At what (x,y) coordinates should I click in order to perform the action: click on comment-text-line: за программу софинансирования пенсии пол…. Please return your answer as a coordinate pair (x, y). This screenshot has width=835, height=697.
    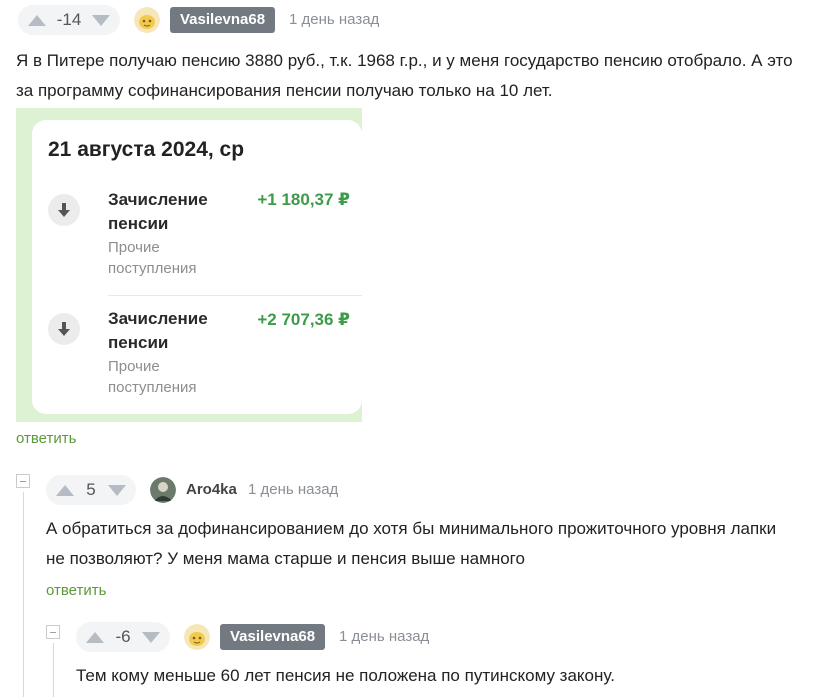
    Looking at the image, I should click on (284, 90).